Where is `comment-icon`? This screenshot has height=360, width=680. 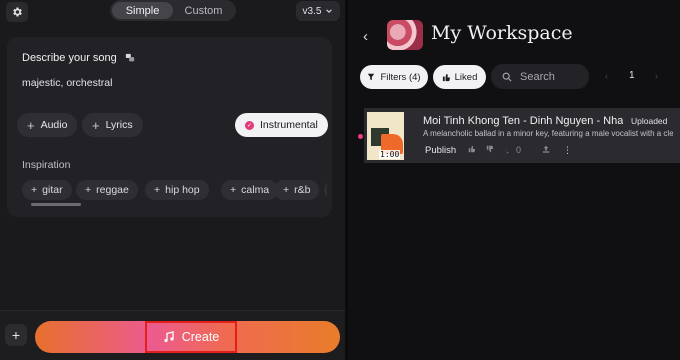
comment-icon is located at coordinates (507, 150).